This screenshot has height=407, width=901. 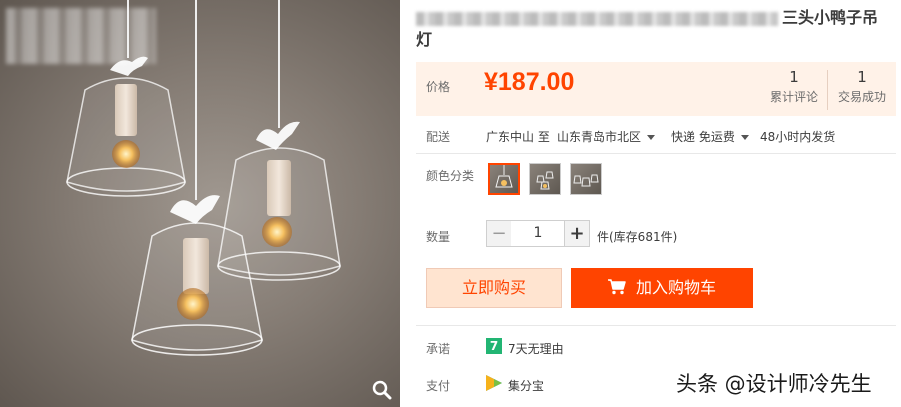 I want to click on product-title: 三头小鸭子吊灯, so click(x=651, y=29).